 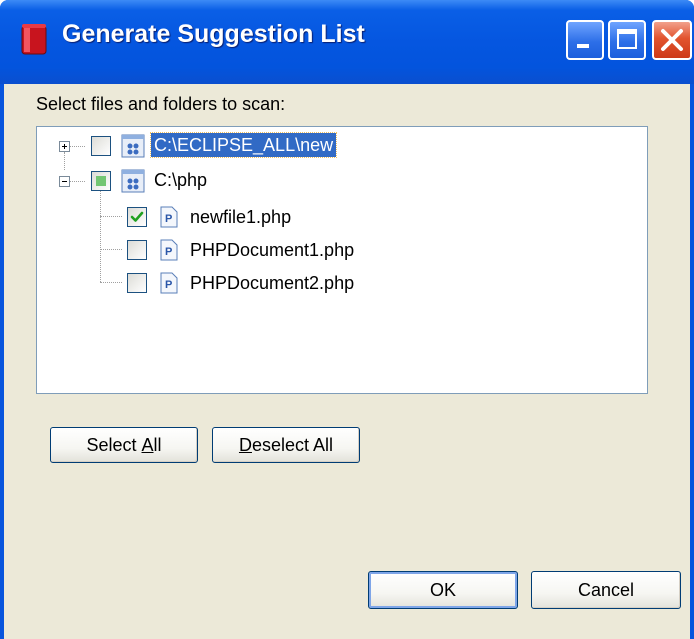 I want to click on ok-button: OK, so click(x=443, y=590).